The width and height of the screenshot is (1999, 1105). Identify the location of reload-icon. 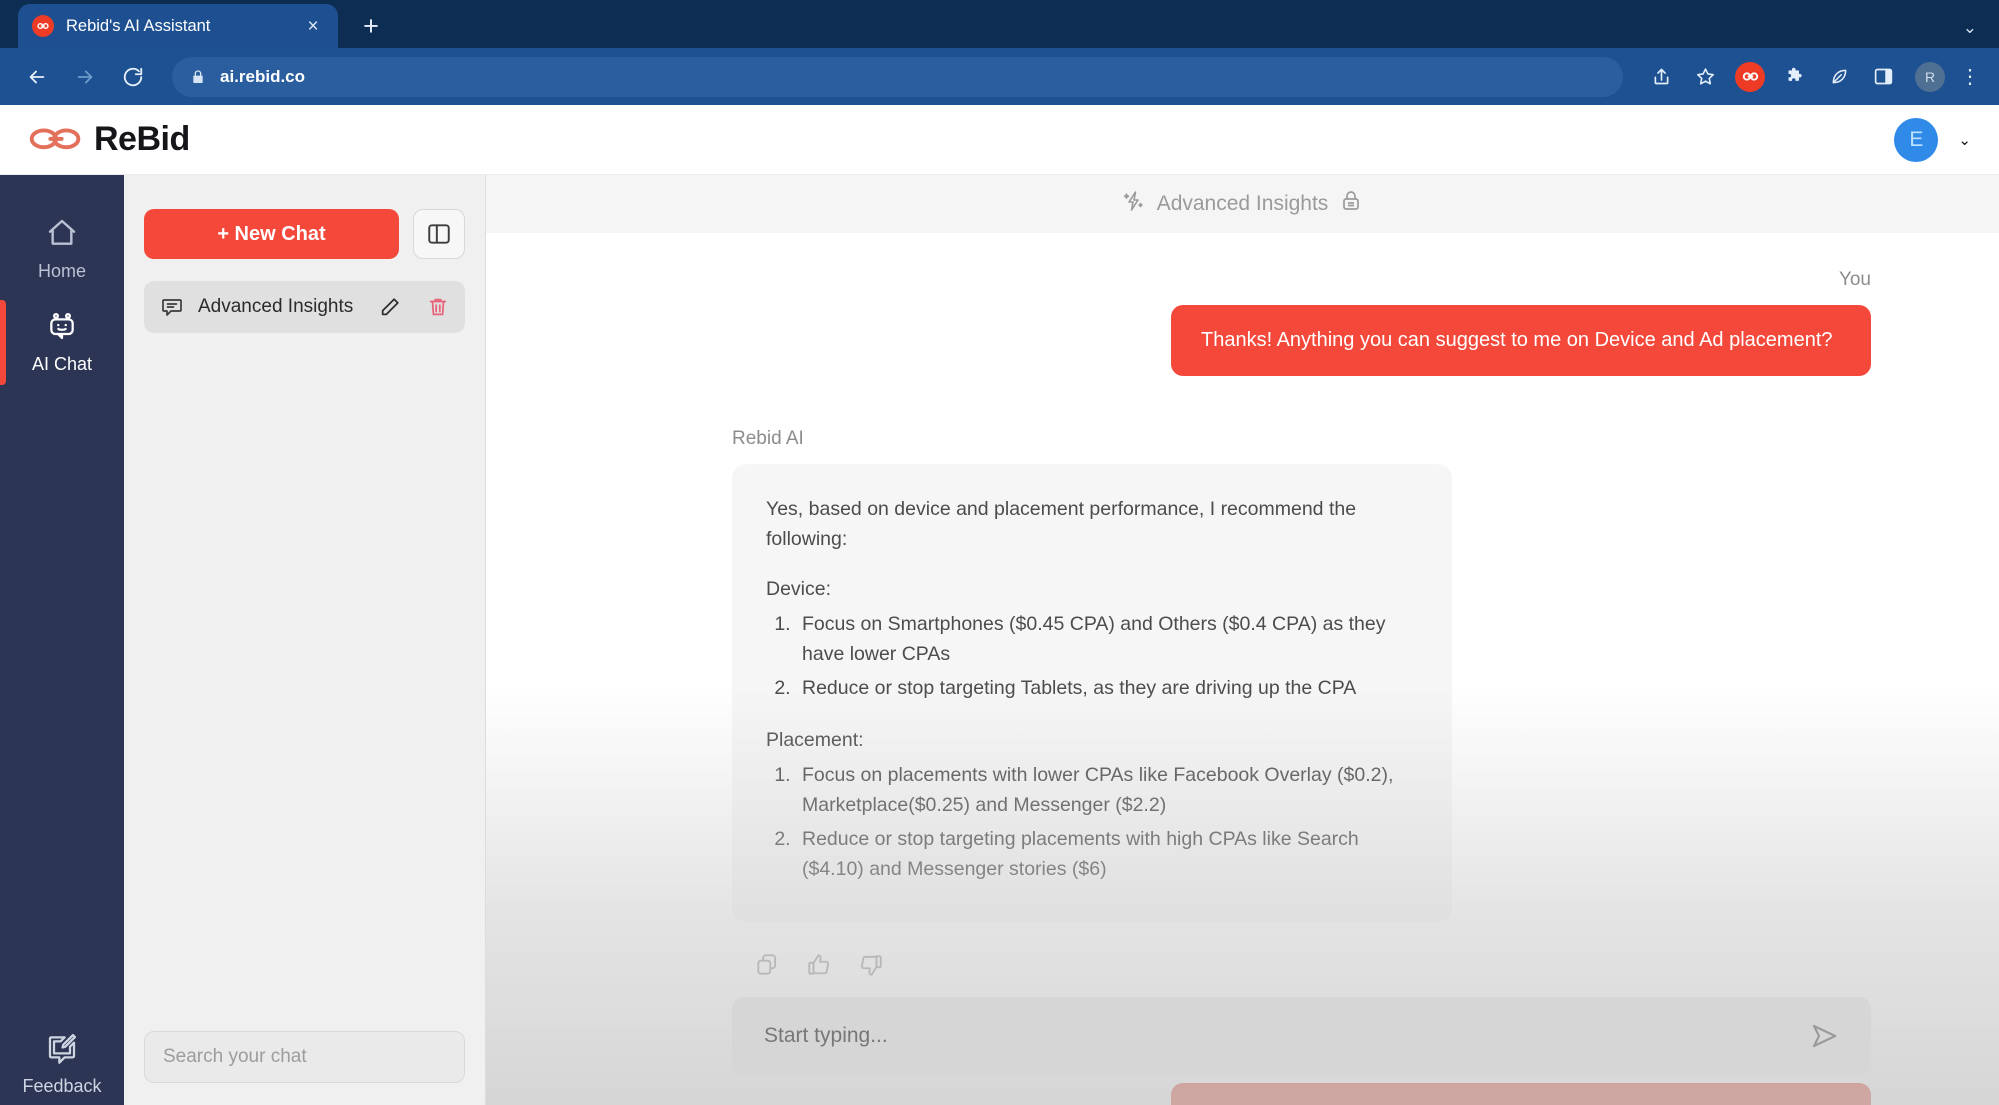
(133, 77).